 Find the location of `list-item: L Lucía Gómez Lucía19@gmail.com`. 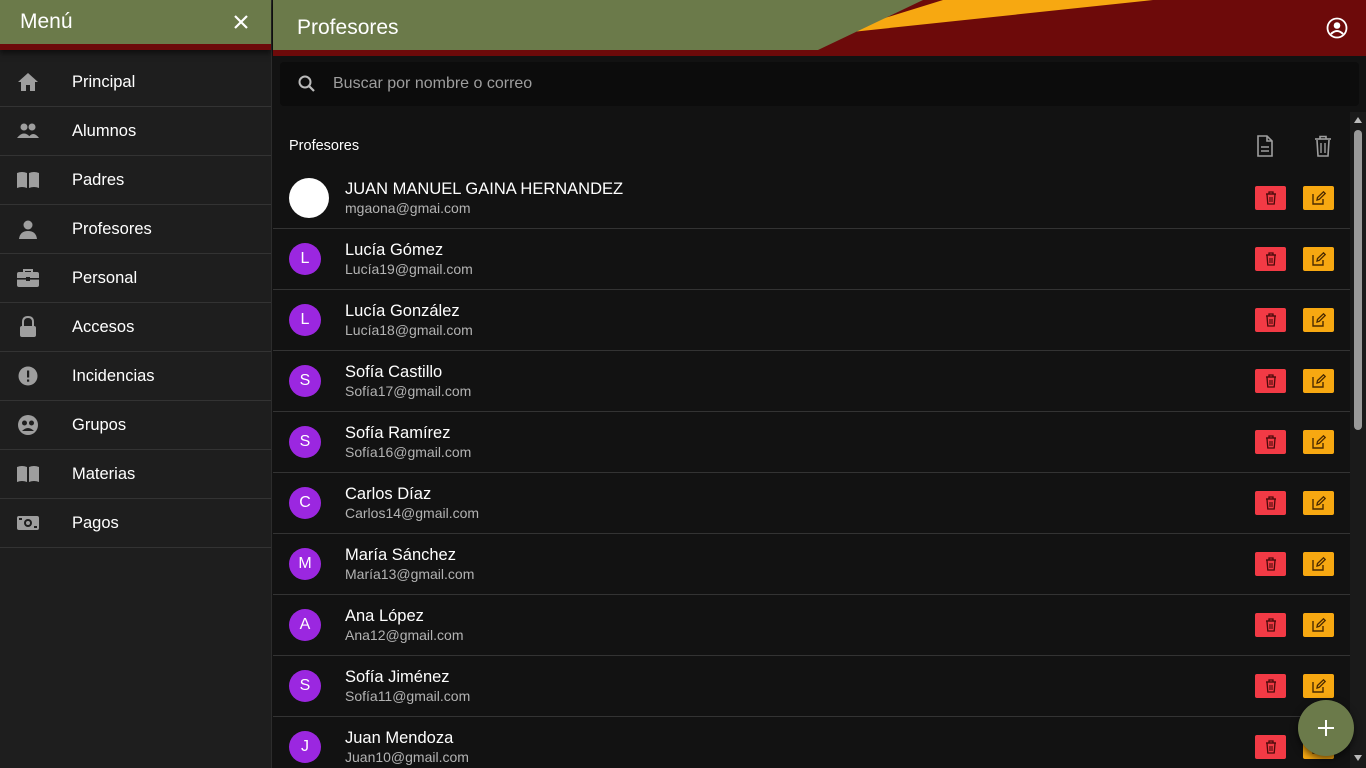

list-item: L Lucía Gómez Lucía19@gmail.com is located at coordinates (811, 259).